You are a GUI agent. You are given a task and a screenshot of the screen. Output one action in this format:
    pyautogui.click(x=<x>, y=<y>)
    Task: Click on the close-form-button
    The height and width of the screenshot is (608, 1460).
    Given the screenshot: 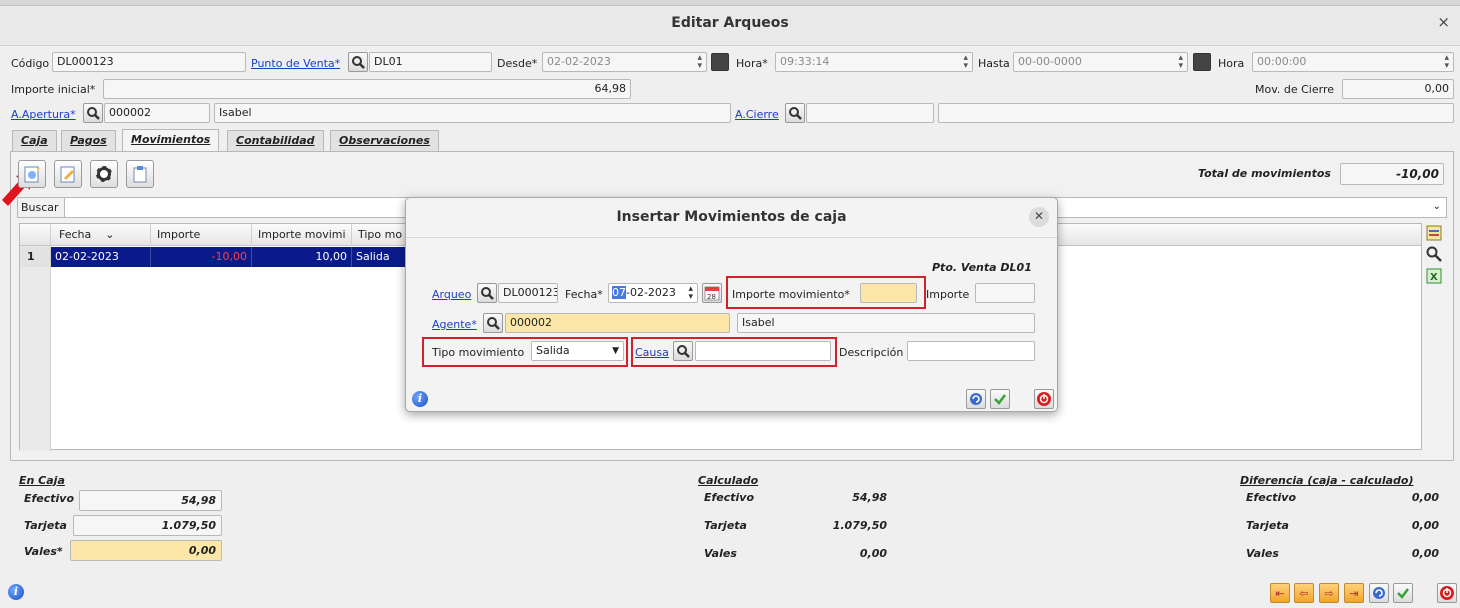 What is the action you would take?
    pyautogui.click(x=1447, y=593)
    